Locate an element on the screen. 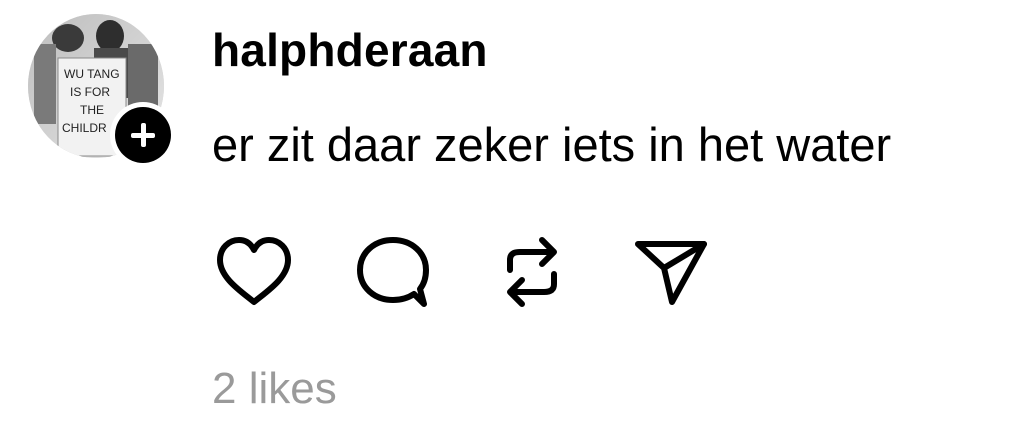 Image resolution: width=1024 pixels, height=443 pixels. like-button is located at coordinates (254, 272).